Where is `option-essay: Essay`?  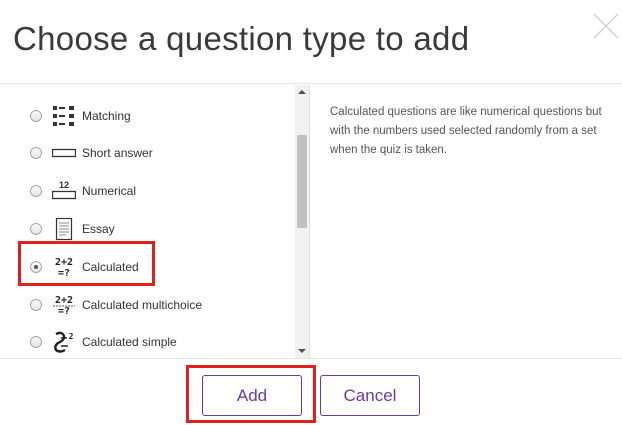
option-essay: Essay is located at coordinates (147, 228).